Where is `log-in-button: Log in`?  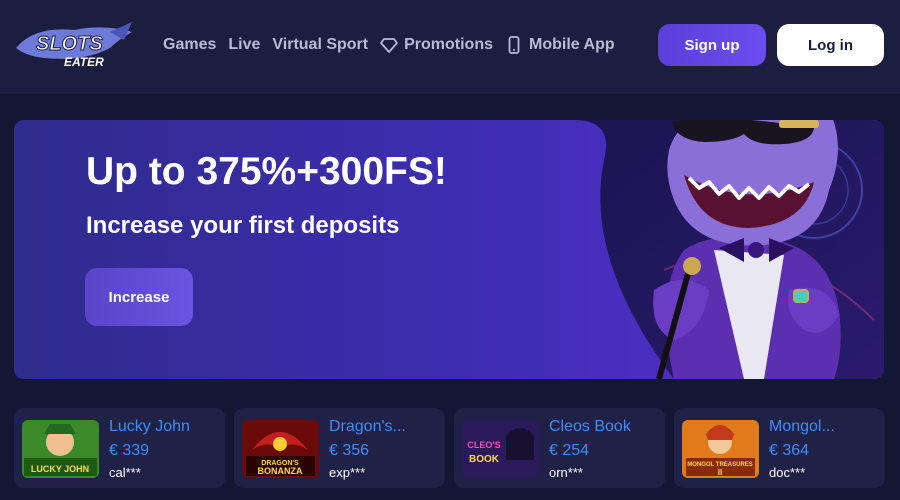
log-in-button: Log in is located at coordinates (830, 45).